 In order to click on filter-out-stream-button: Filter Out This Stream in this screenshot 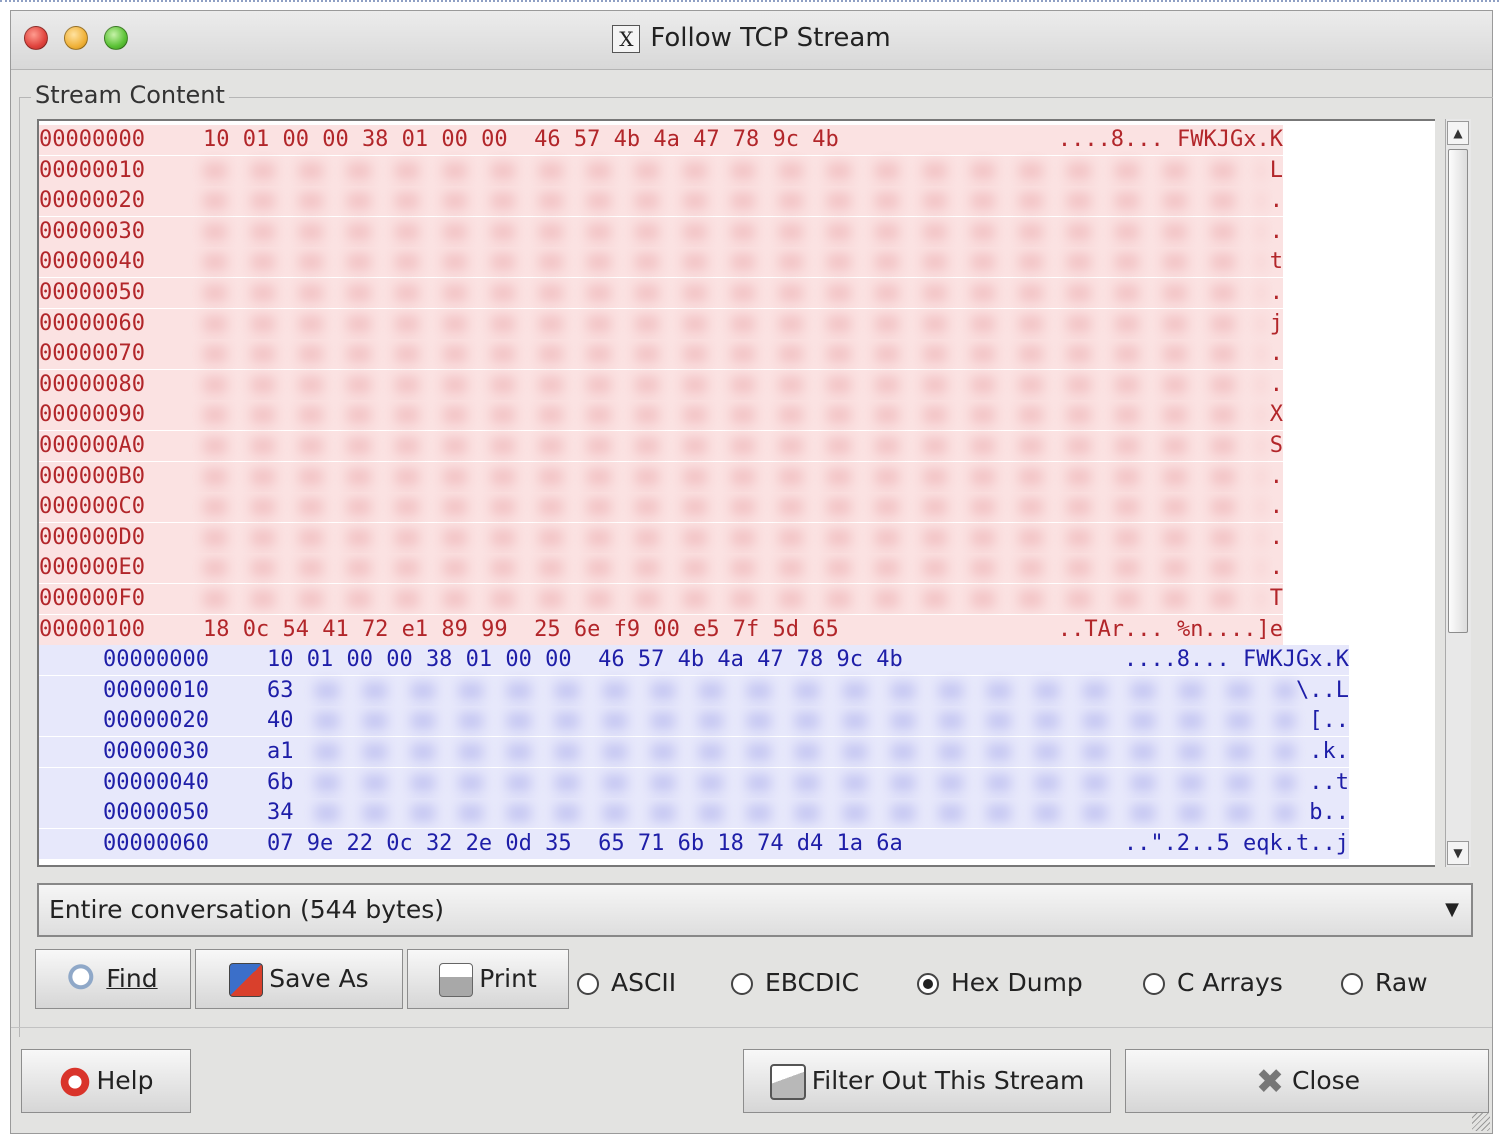, I will do `click(927, 1081)`.